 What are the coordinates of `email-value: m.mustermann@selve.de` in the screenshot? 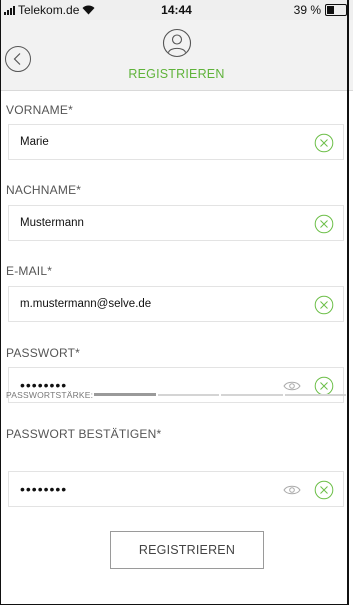 It's located at (86, 304).